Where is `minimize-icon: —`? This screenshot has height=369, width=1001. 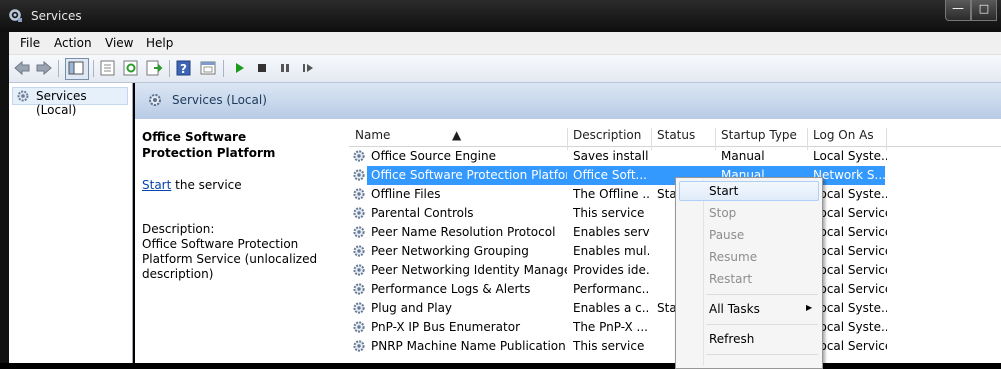 minimize-icon: — is located at coordinates (958, 8).